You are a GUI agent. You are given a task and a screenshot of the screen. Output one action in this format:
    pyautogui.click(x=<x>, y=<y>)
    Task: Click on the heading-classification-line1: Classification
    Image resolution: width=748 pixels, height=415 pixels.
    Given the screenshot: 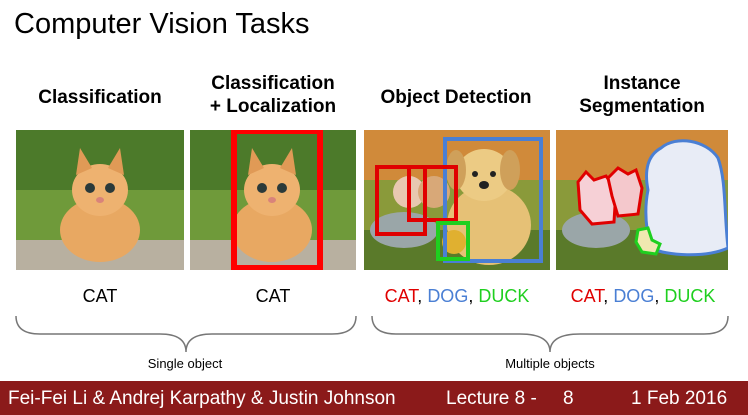 What is the action you would take?
    pyautogui.click(x=100, y=97)
    